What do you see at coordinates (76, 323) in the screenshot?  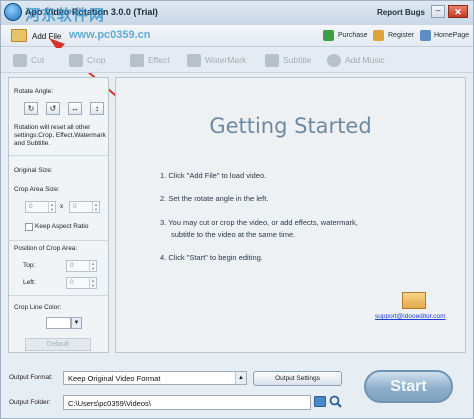 I see `chevron-down-icon: ▼` at bounding box center [76, 323].